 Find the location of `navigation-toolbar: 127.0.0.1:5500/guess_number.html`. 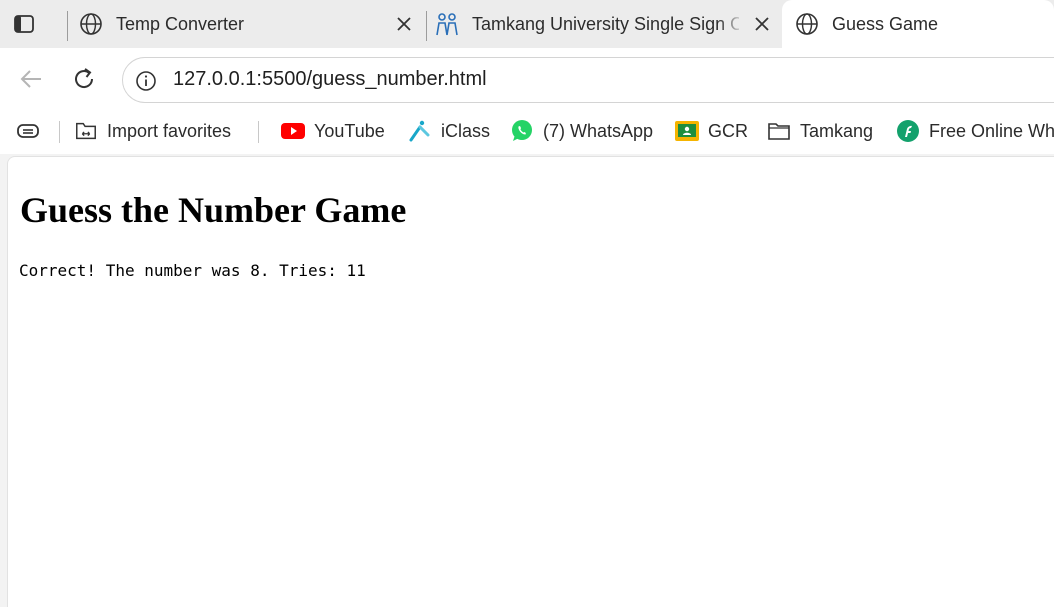

navigation-toolbar: 127.0.0.1:5500/guess_number.html is located at coordinates (527, 78).